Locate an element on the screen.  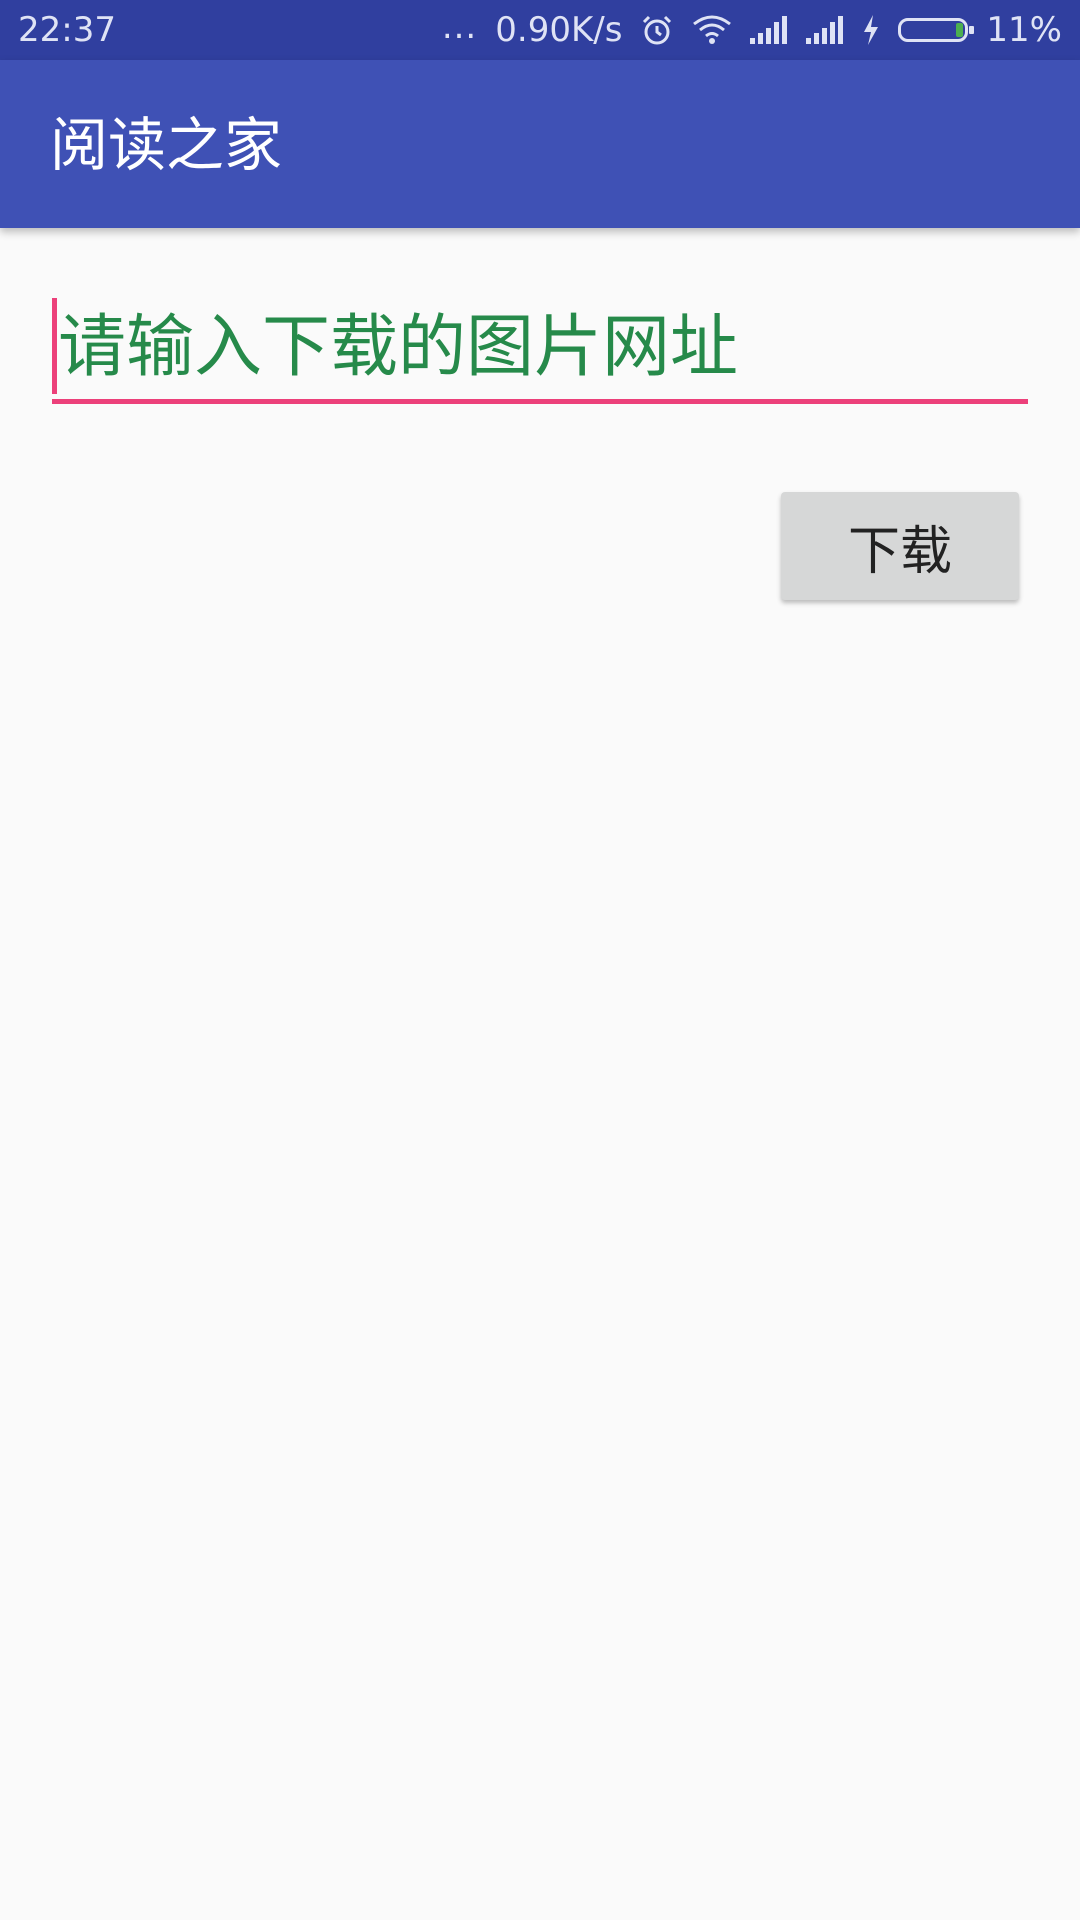
status-bar: 22:37 ... 0.90K/s 11% is located at coordinates (540, 30).